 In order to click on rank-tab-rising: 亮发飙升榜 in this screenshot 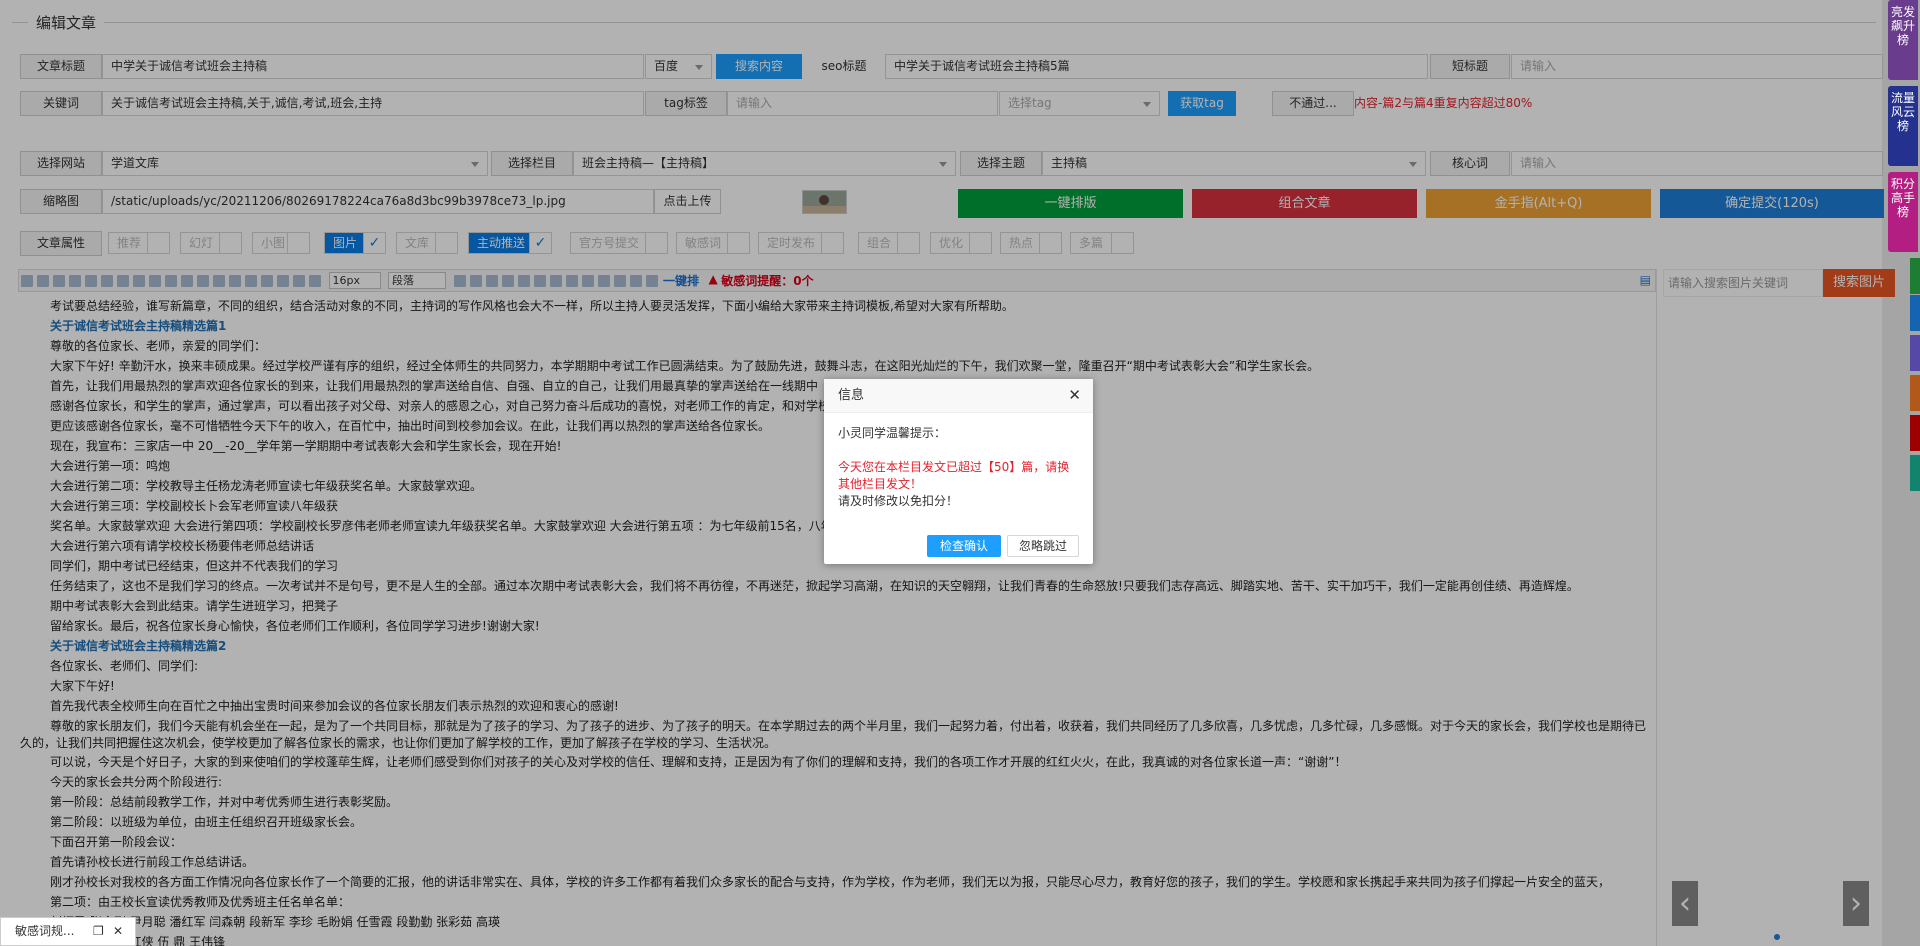, I will do `click(1903, 40)`.